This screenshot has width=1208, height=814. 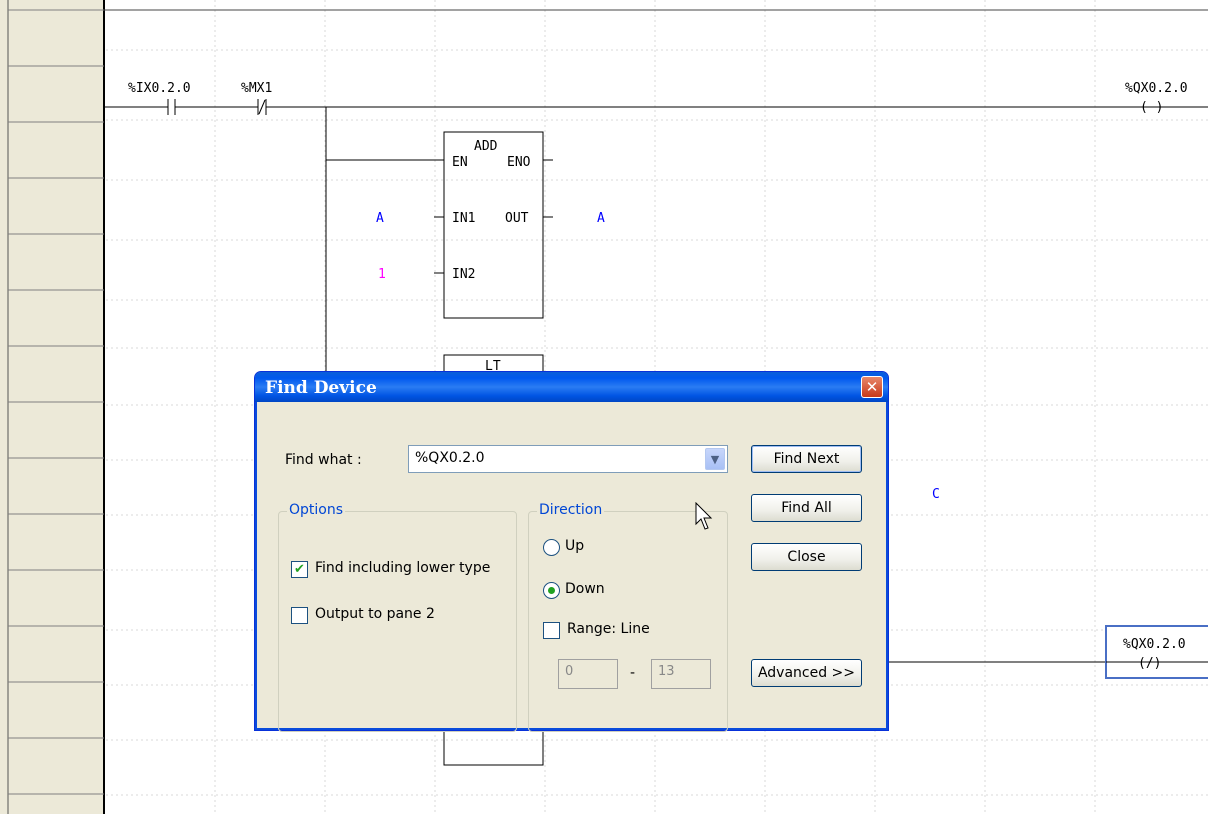 I want to click on c-variable: C, so click(x=936, y=494).